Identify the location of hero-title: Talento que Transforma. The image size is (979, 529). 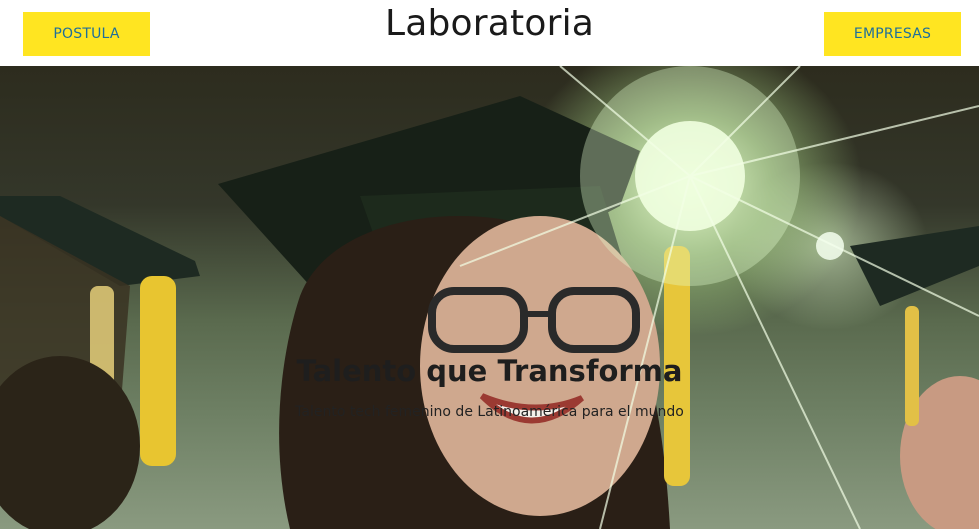
(489, 371).